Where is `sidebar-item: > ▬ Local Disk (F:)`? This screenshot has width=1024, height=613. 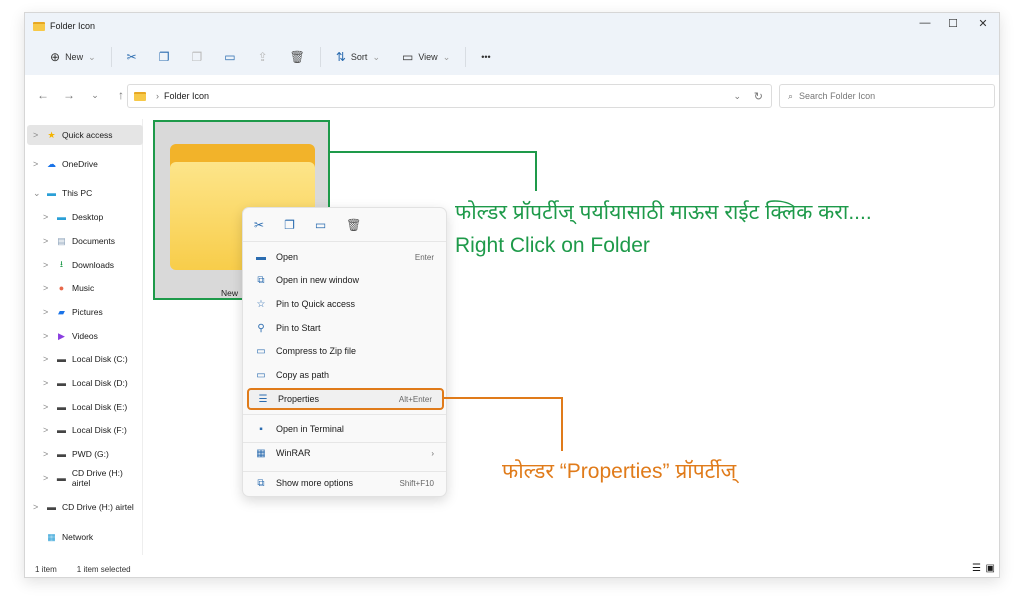
sidebar-item: > ▬ Local Disk (F:) is located at coordinates (85, 430).